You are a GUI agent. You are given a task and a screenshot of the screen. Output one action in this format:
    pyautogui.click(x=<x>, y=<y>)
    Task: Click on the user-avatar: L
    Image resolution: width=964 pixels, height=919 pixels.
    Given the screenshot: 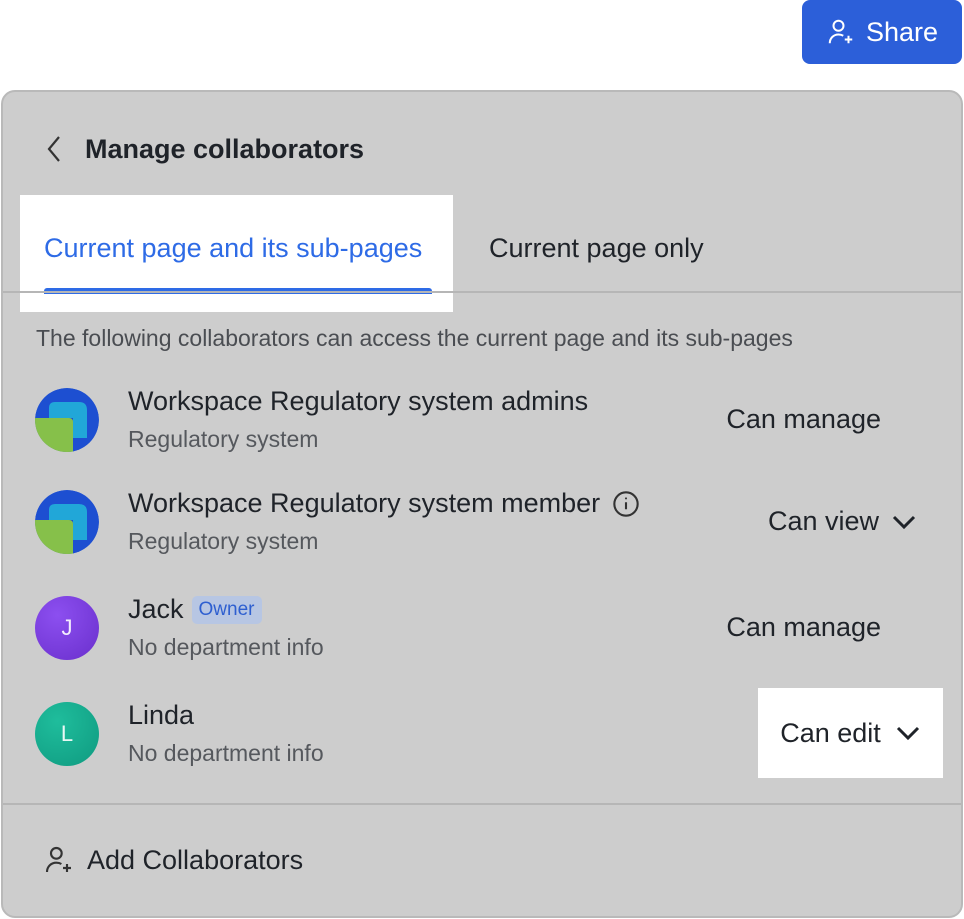 What is the action you would take?
    pyautogui.click(x=67, y=734)
    